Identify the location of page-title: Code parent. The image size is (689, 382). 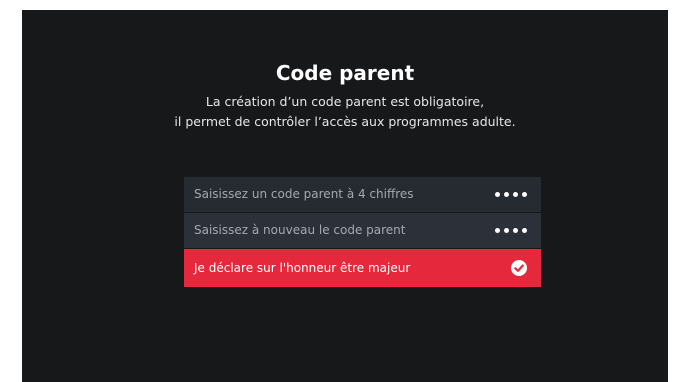
(345, 73).